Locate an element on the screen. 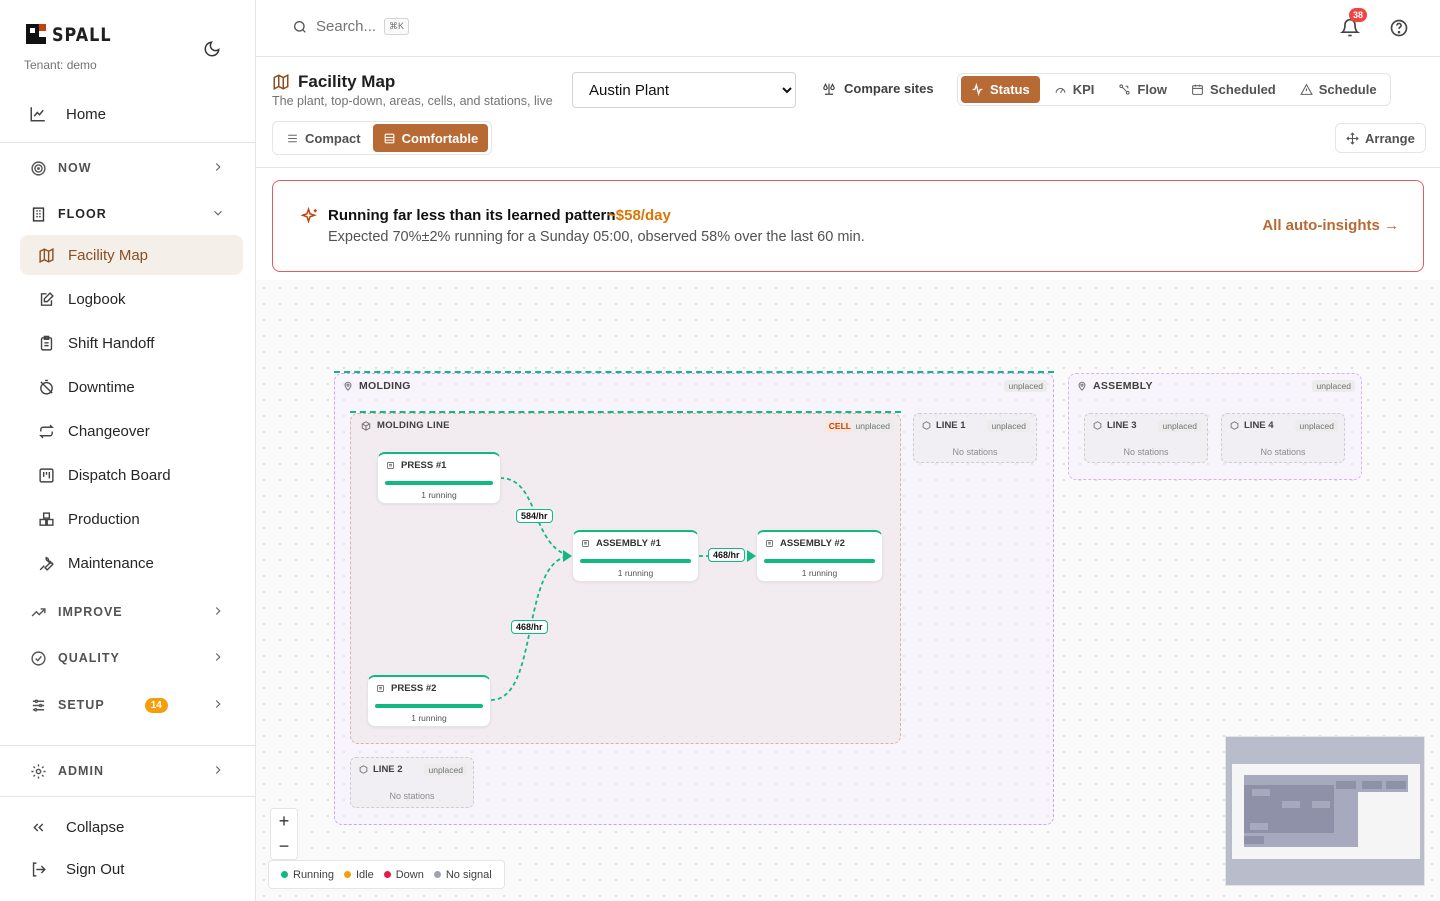 Image resolution: width=1440 pixels, height=901 pixels. legend-idle: Idle is located at coordinates (358, 875).